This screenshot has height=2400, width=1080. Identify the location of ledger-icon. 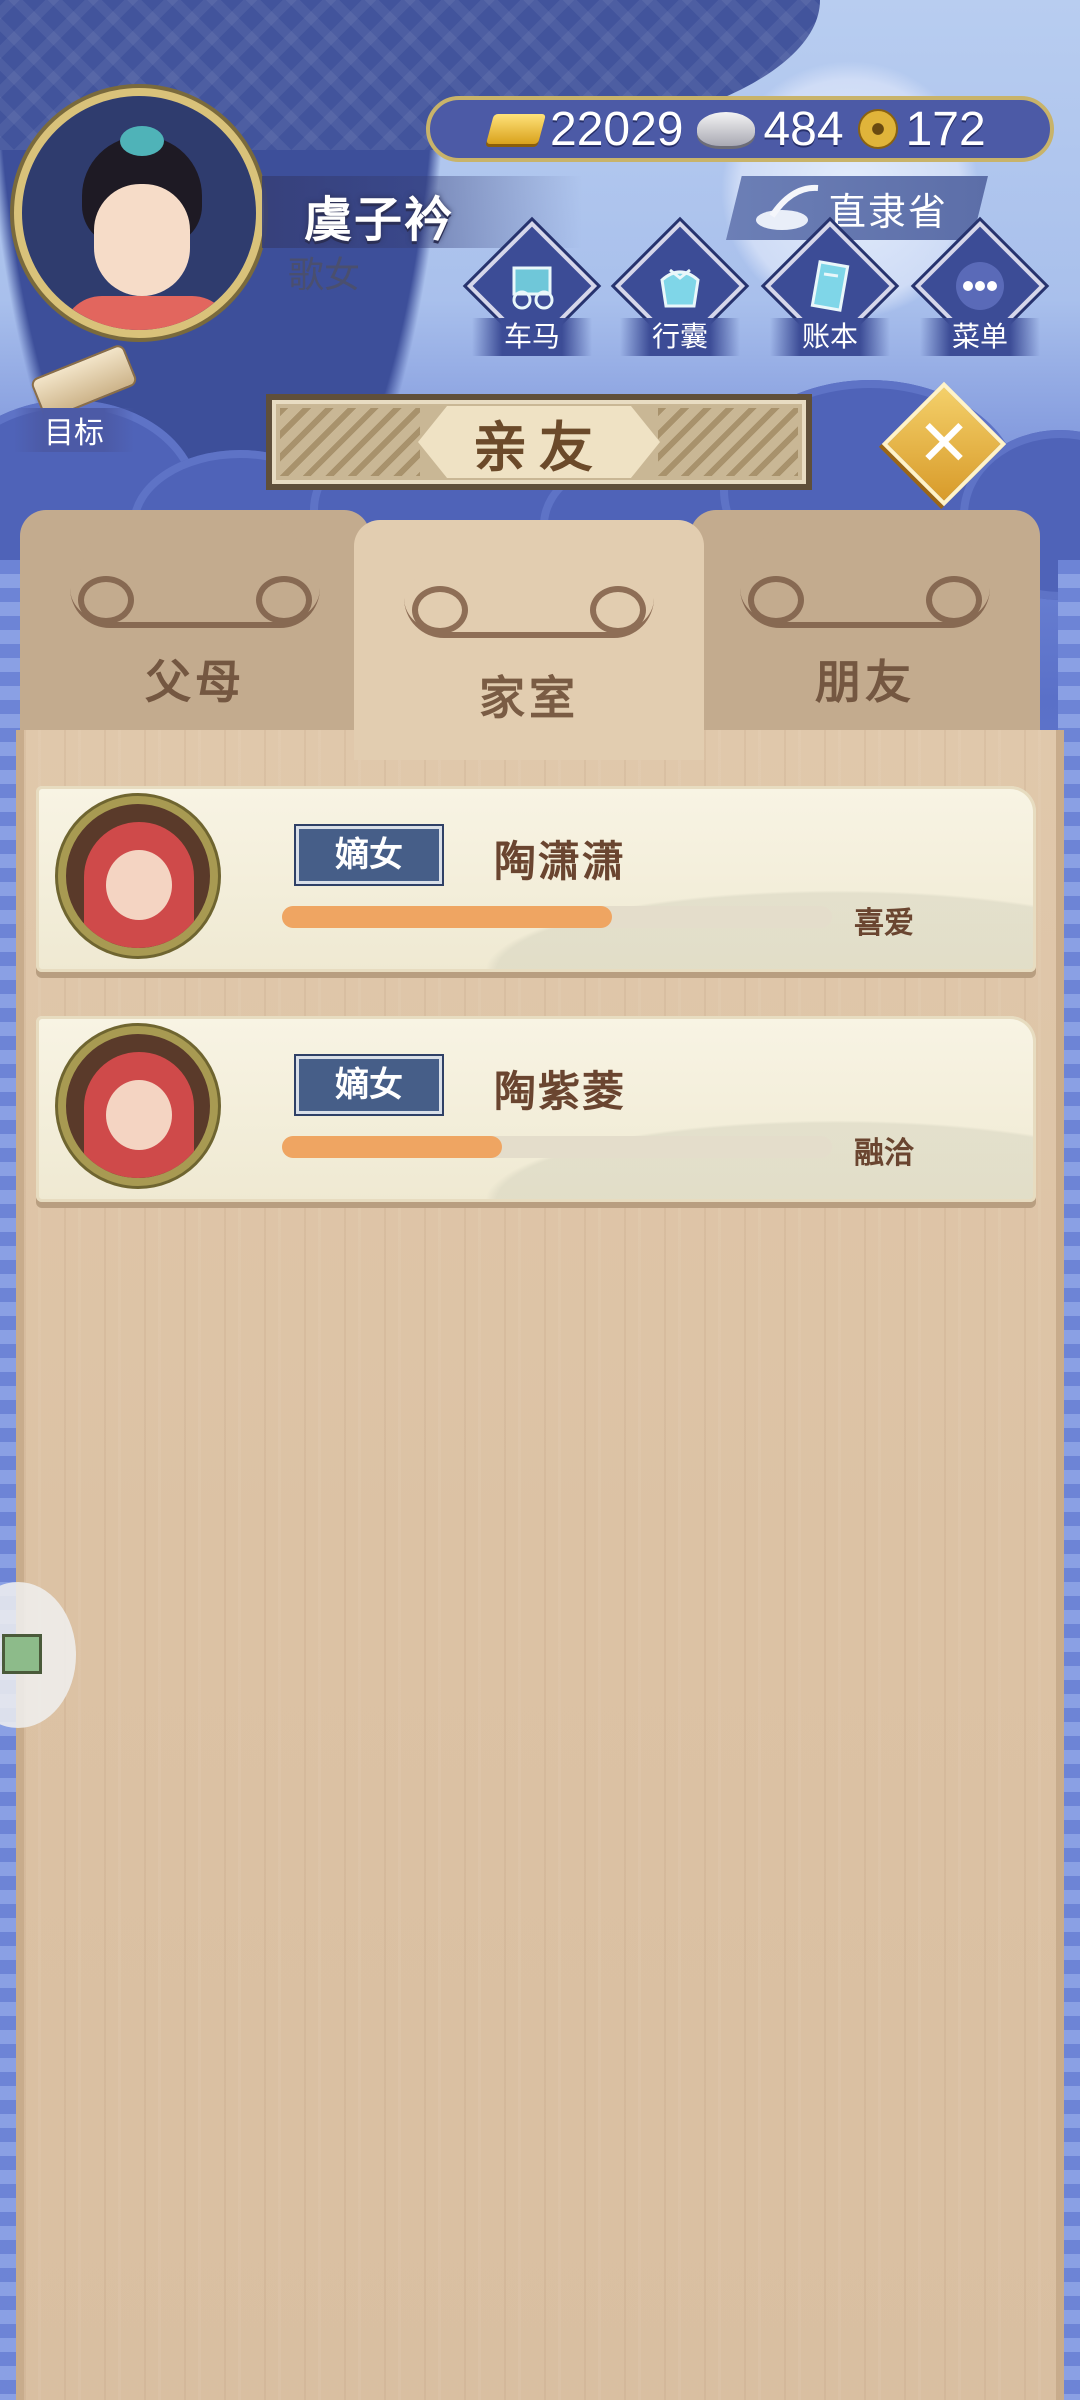
(830, 286).